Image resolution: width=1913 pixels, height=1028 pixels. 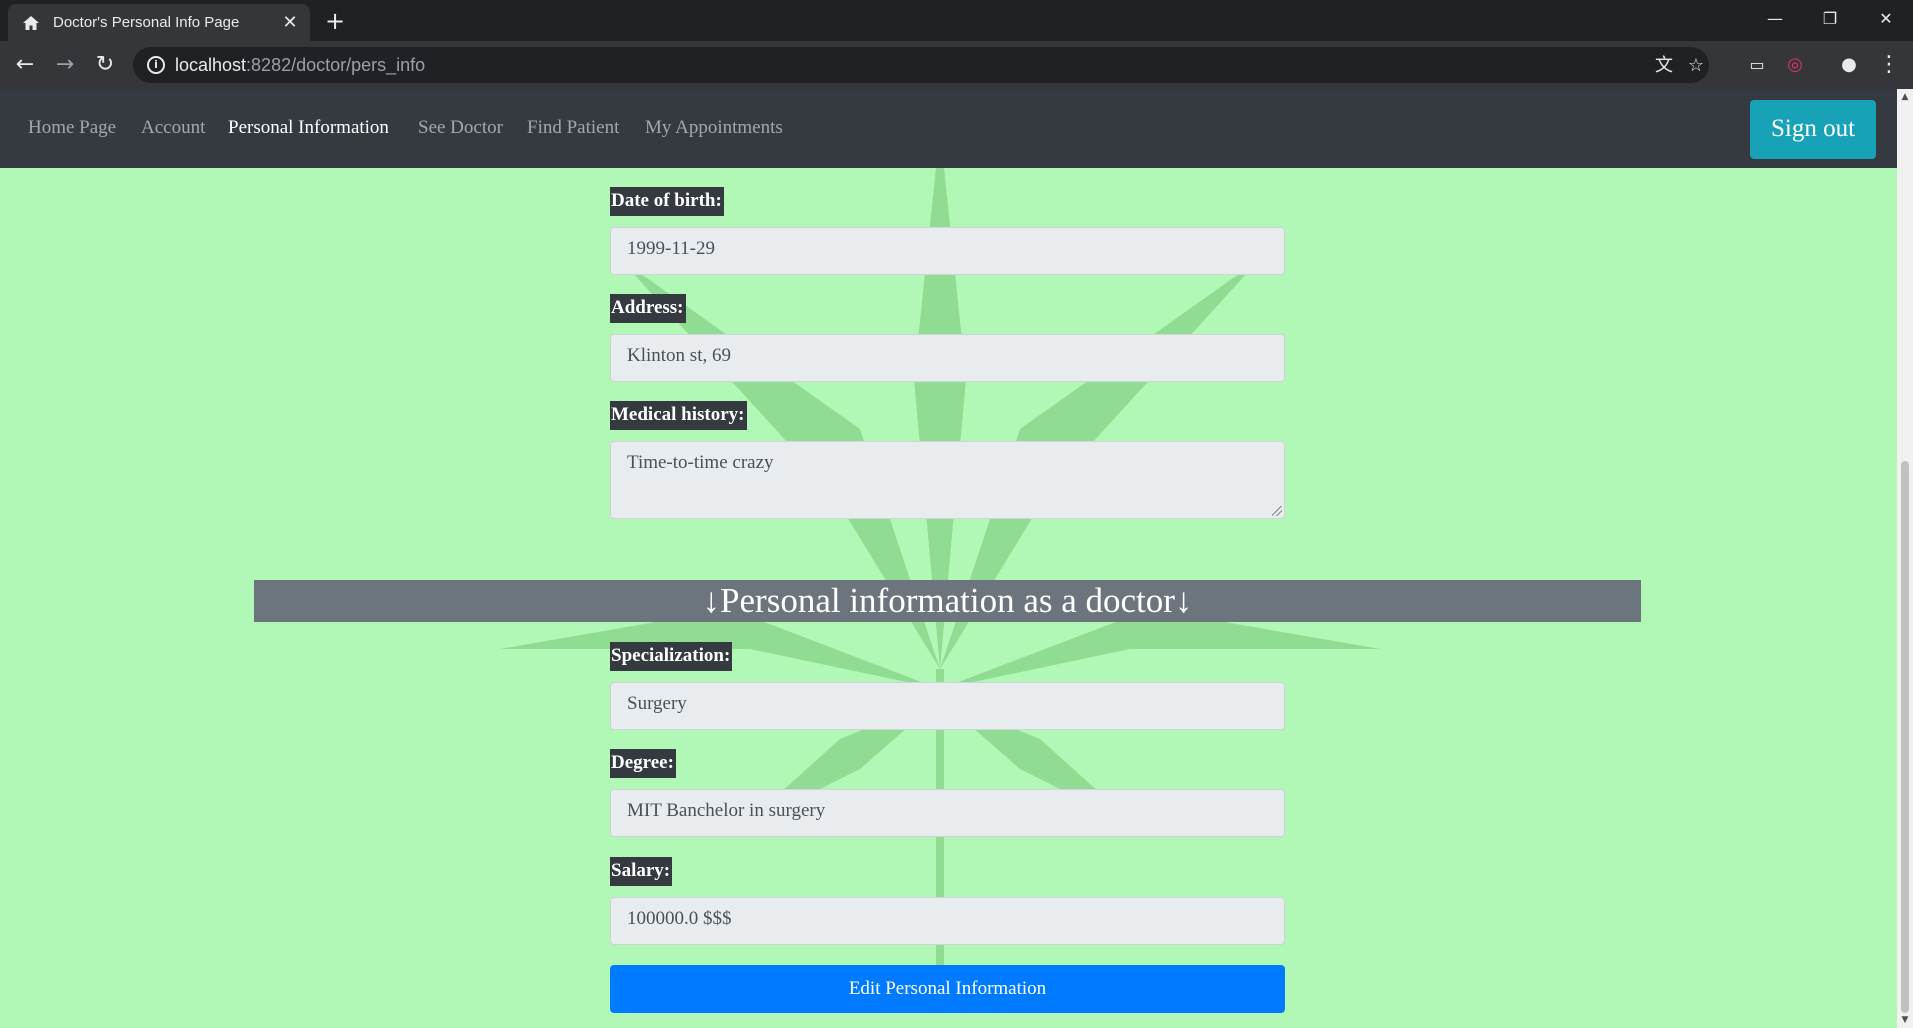 I want to click on medical-history-label: Medical history:, so click(x=678, y=415).